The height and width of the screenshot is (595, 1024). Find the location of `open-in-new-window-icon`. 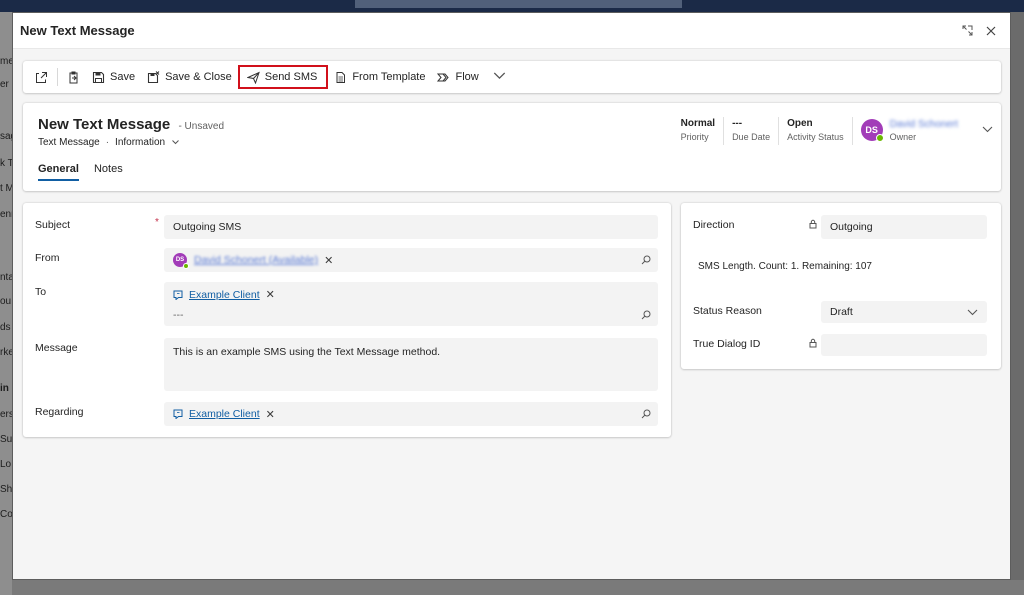

open-in-new-window-icon is located at coordinates (41, 77).